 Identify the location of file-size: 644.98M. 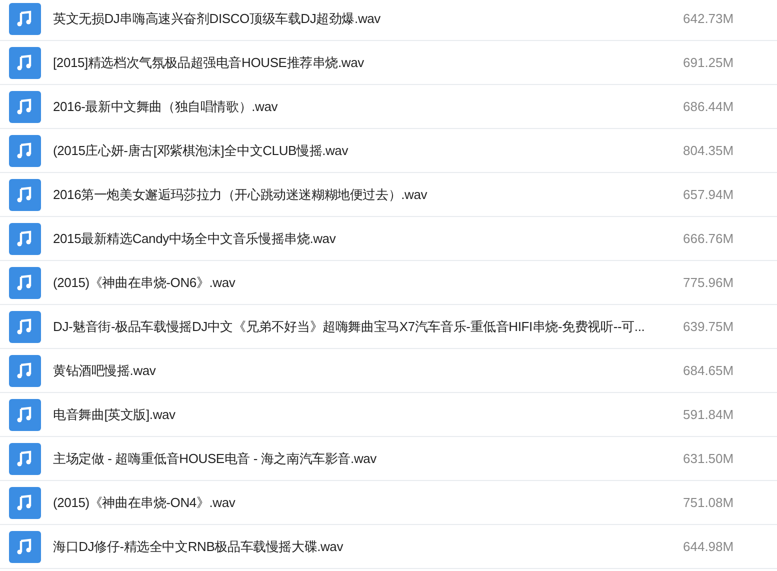
(708, 546).